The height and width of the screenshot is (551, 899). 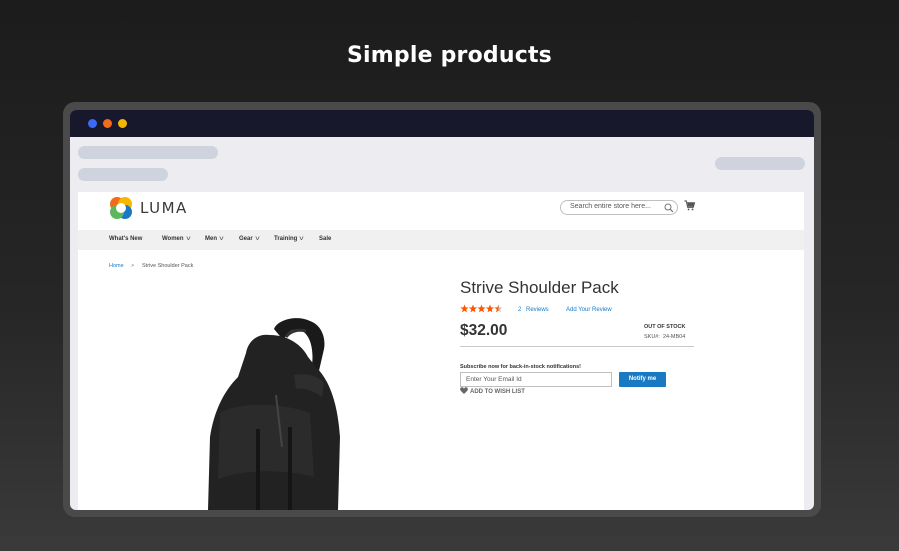 What do you see at coordinates (484, 330) in the screenshot?
I see `product-price: $32.00` at bounding box center [484, 330].